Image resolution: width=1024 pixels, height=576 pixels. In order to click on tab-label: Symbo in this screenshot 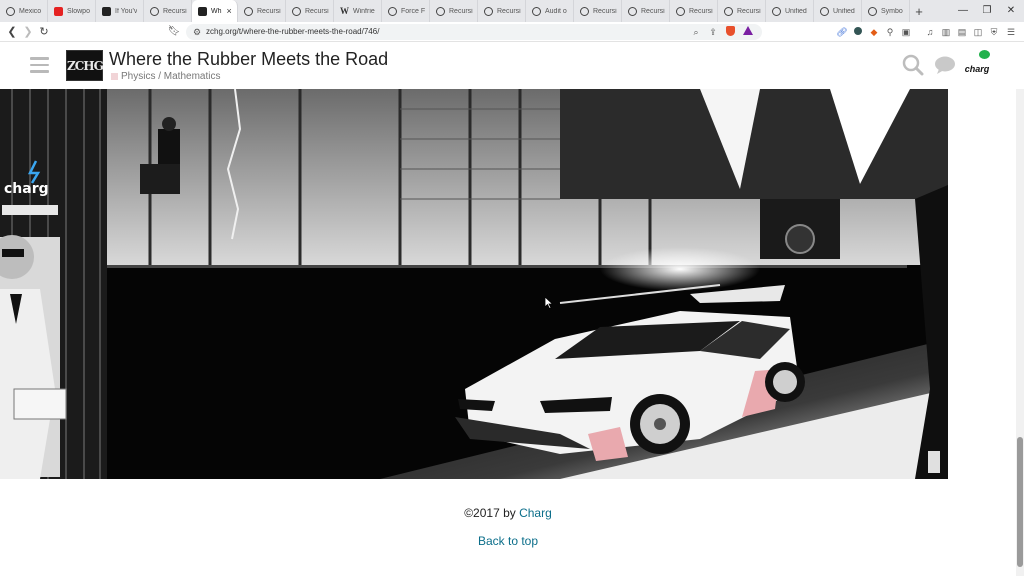, I will do `click(892, 11)`.